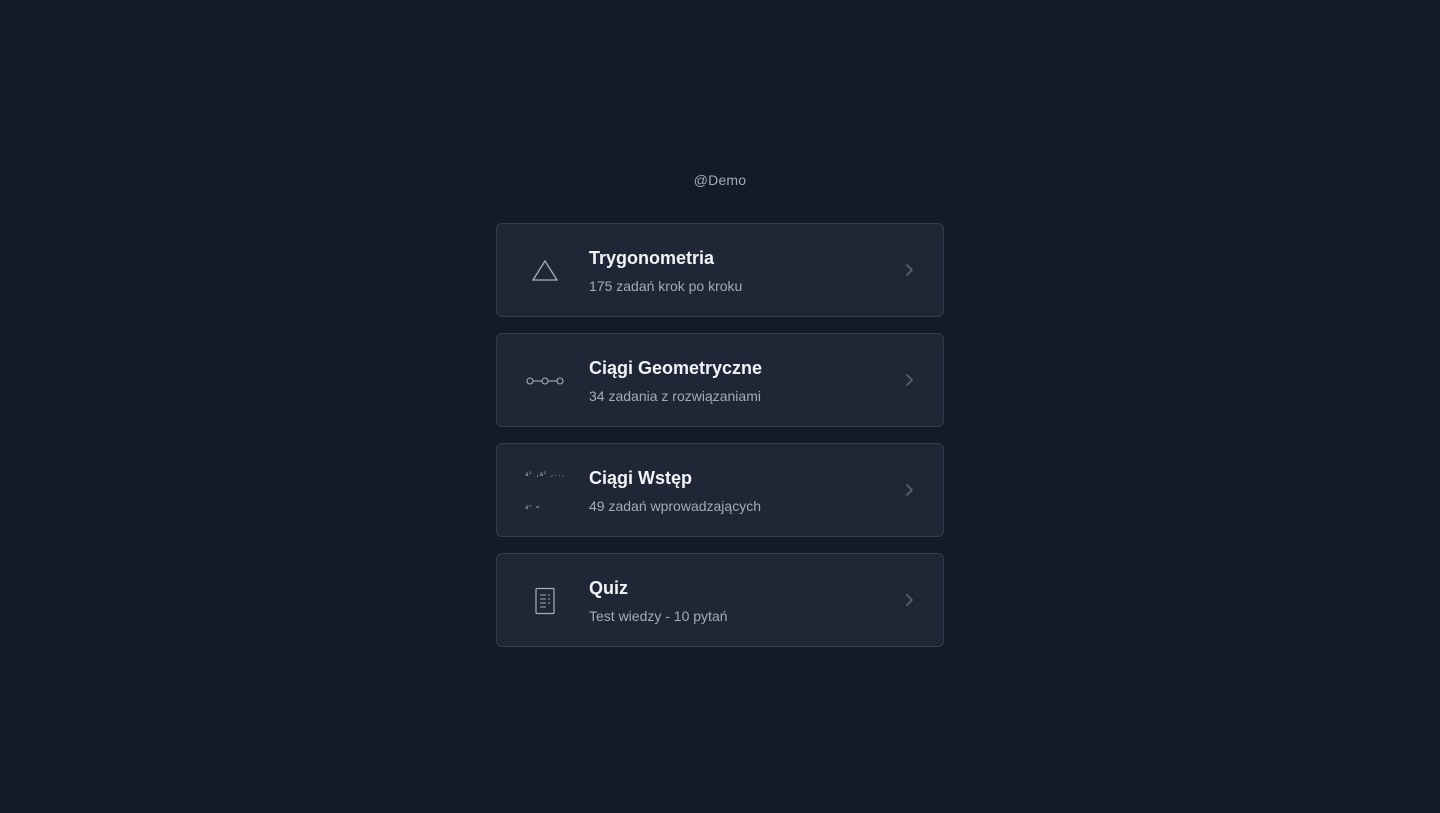  I want to click on course-title: Quiz, so click(608, 588).